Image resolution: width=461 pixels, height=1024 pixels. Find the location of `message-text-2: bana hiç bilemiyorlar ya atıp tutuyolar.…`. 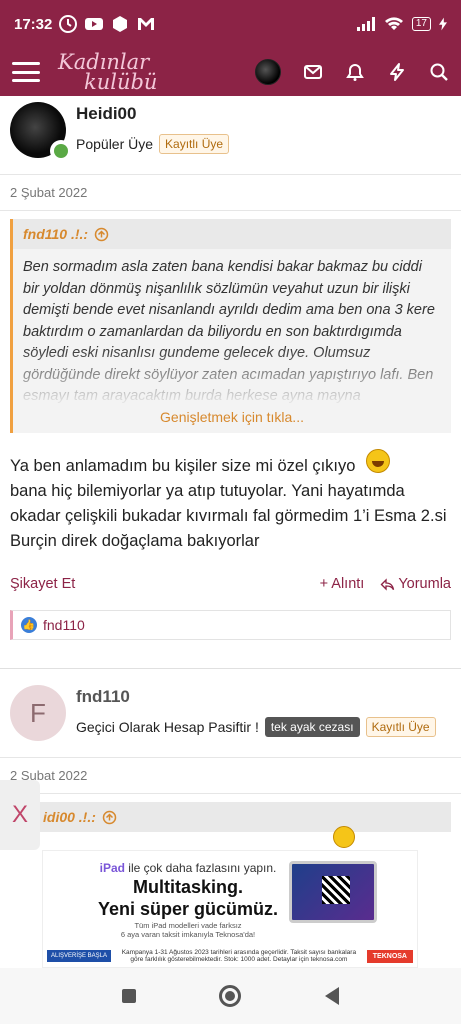

message-text-2: bana hiç bilemiyorlar ya atıp tutuyolar.… is located at coordinates (228, 516).